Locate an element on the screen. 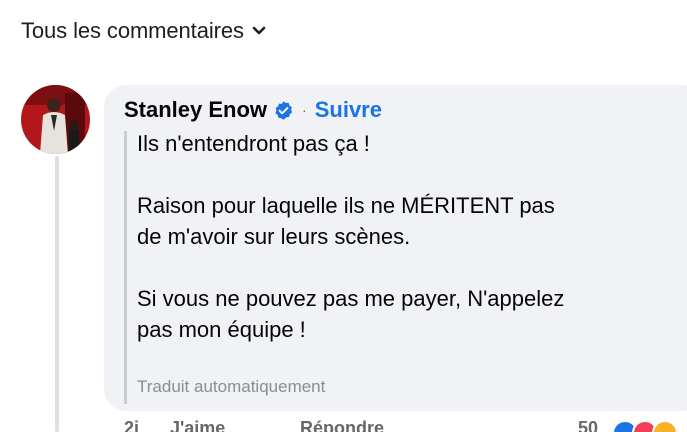 The width and height of the screenshot is (687, 432). comment-line: Ils n'entendront pas ça ! is located at coordinates (253, 143).